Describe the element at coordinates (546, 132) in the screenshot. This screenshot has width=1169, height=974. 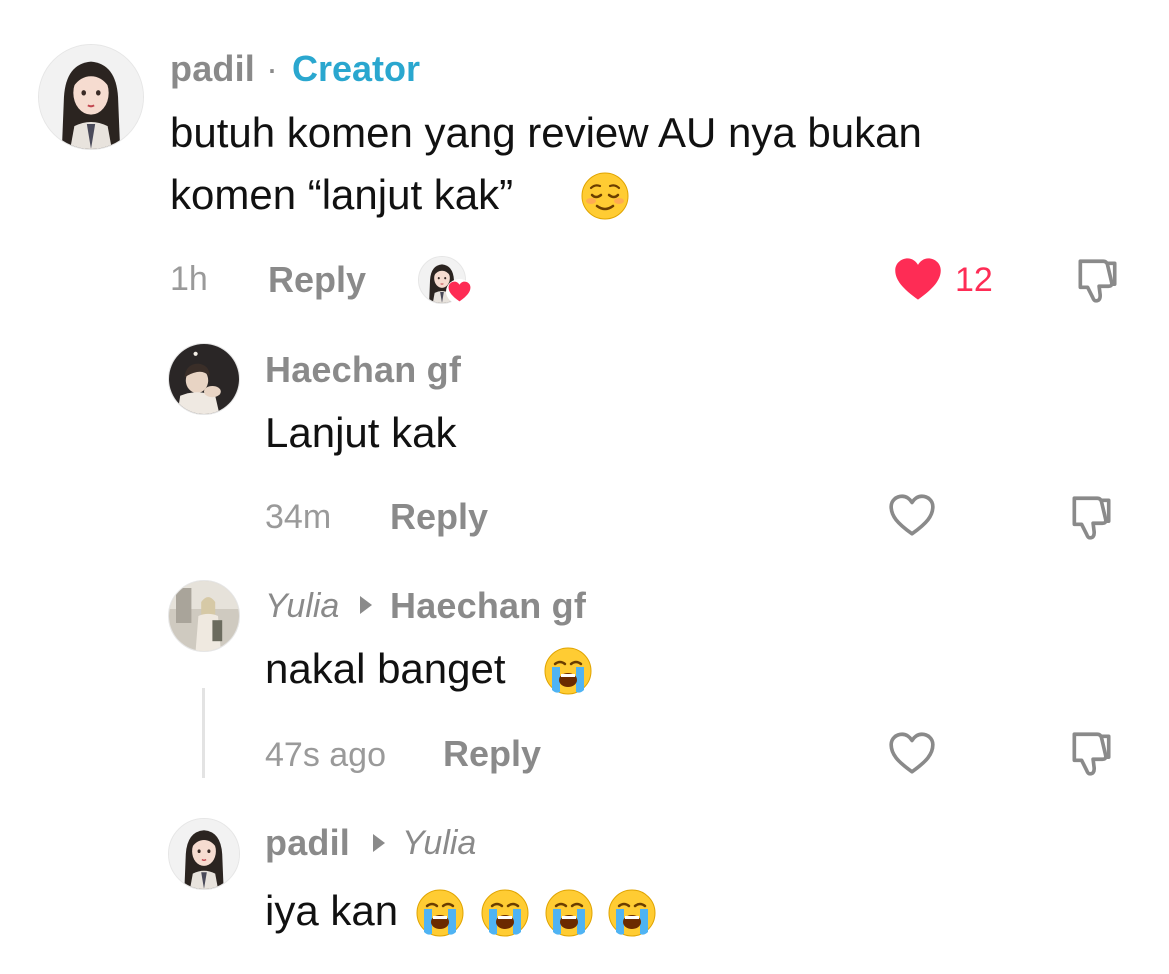
I see `comment-text-line1: butuh komen yang review AU nya bukan` at that location.